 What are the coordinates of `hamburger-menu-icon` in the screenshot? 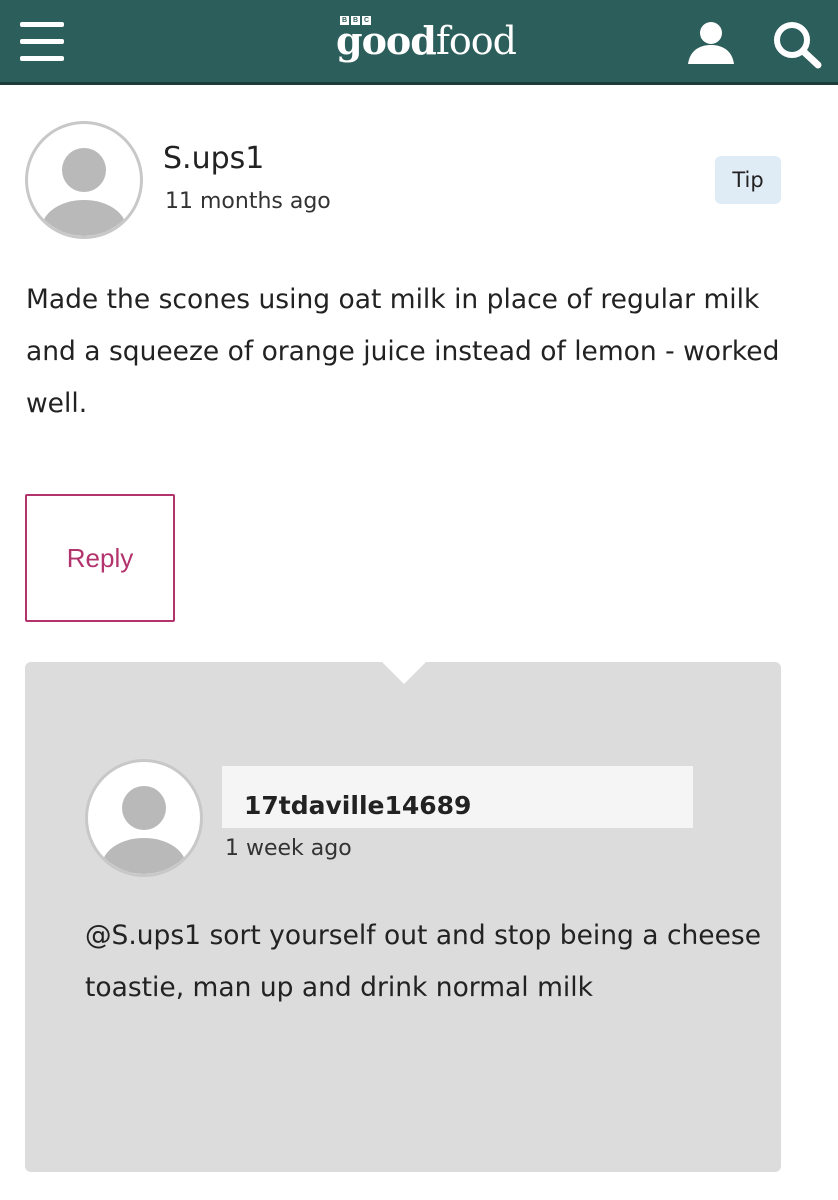 It's located at (43, 42).